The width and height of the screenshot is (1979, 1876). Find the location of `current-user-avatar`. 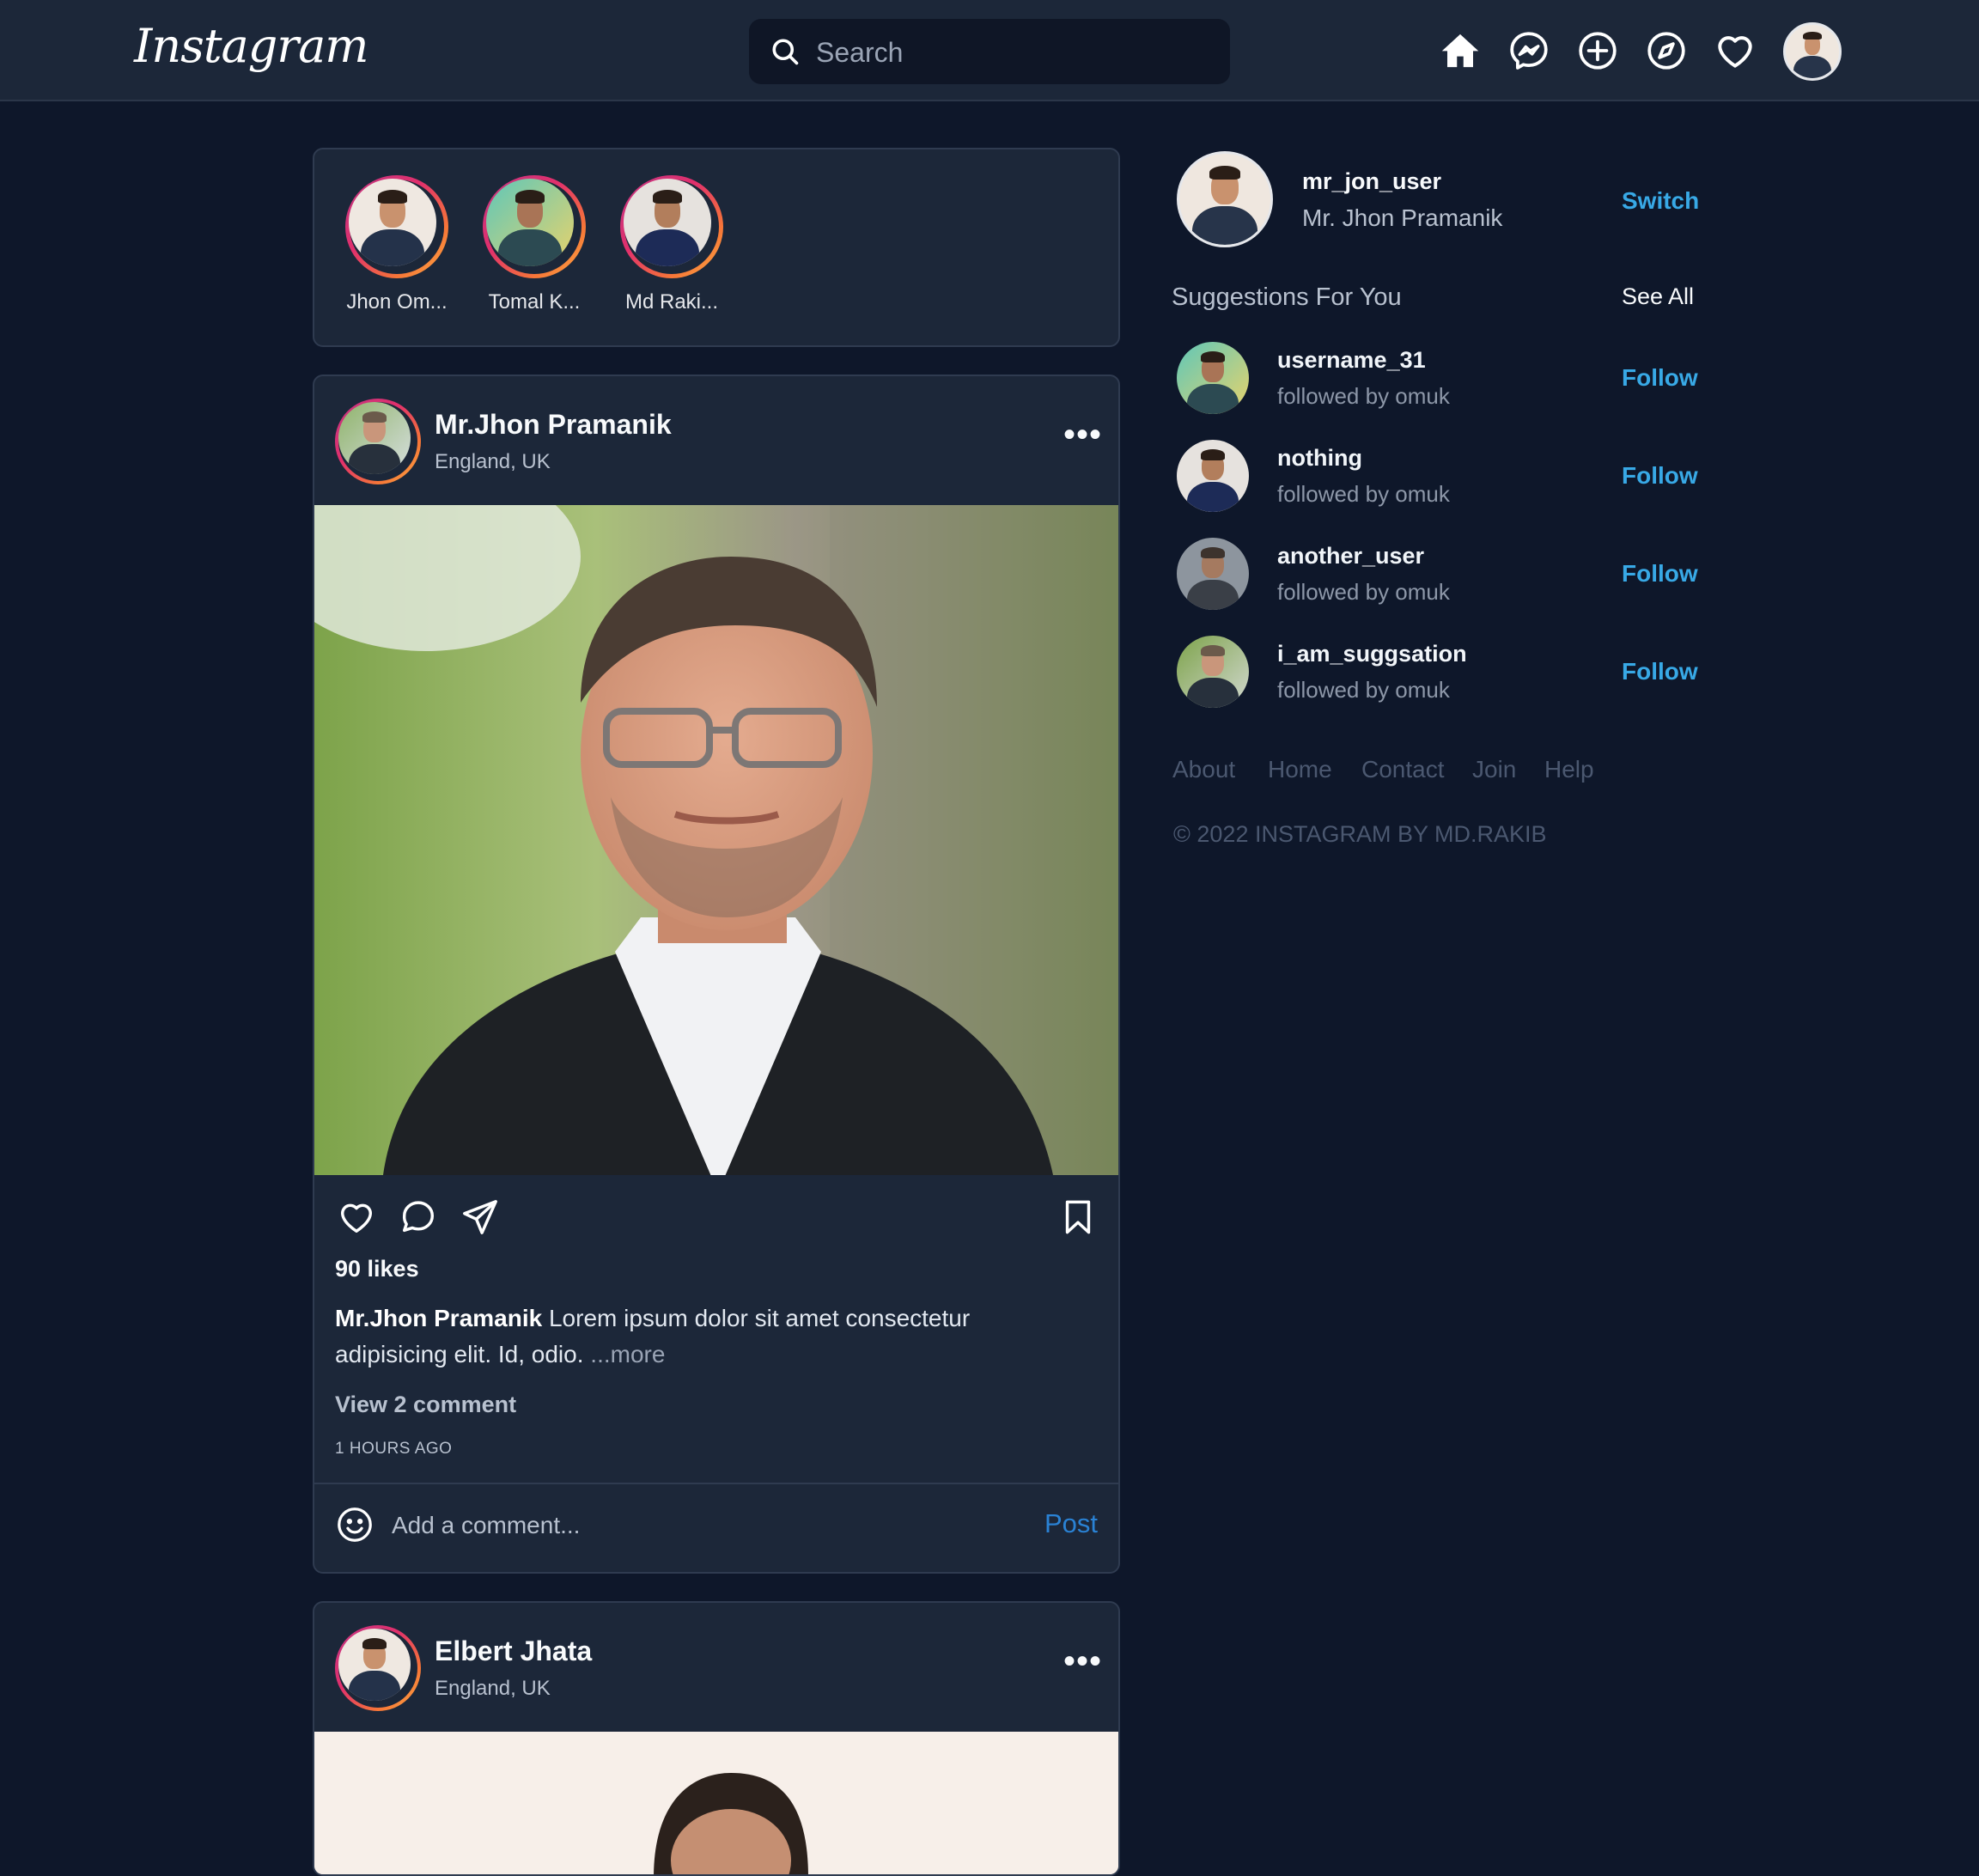

current-user-avatar is located at coordinates (1225, 199).